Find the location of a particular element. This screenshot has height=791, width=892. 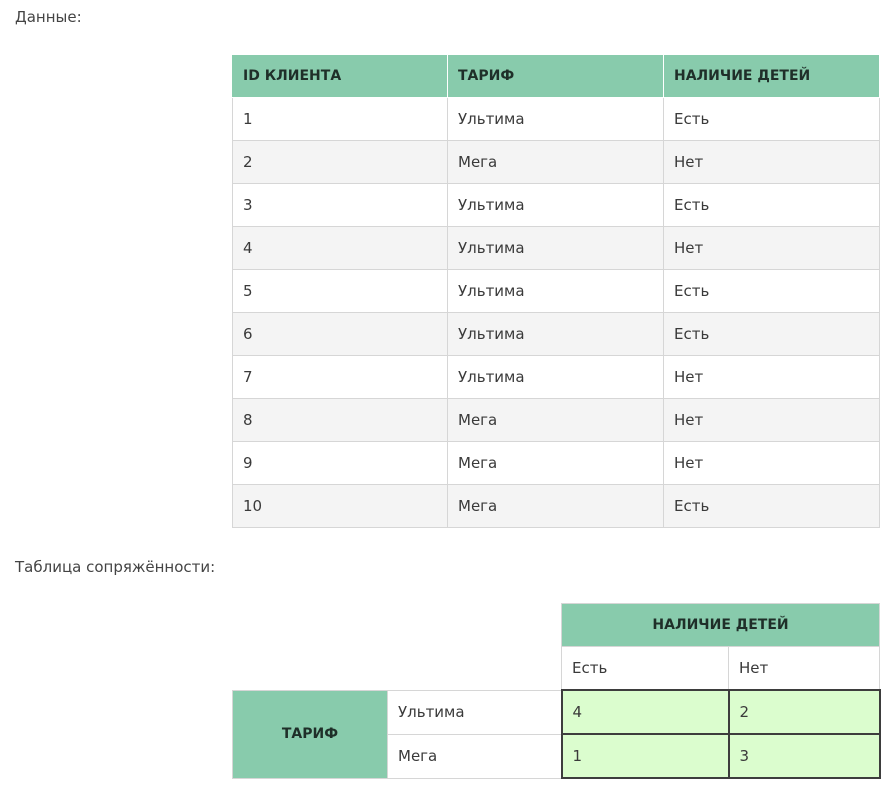

table-header-row: ID КЛИЕНТА ТАРИФ НАЛИЧИЕ ДЕТЕЙ is located at coordinates (556, 76).